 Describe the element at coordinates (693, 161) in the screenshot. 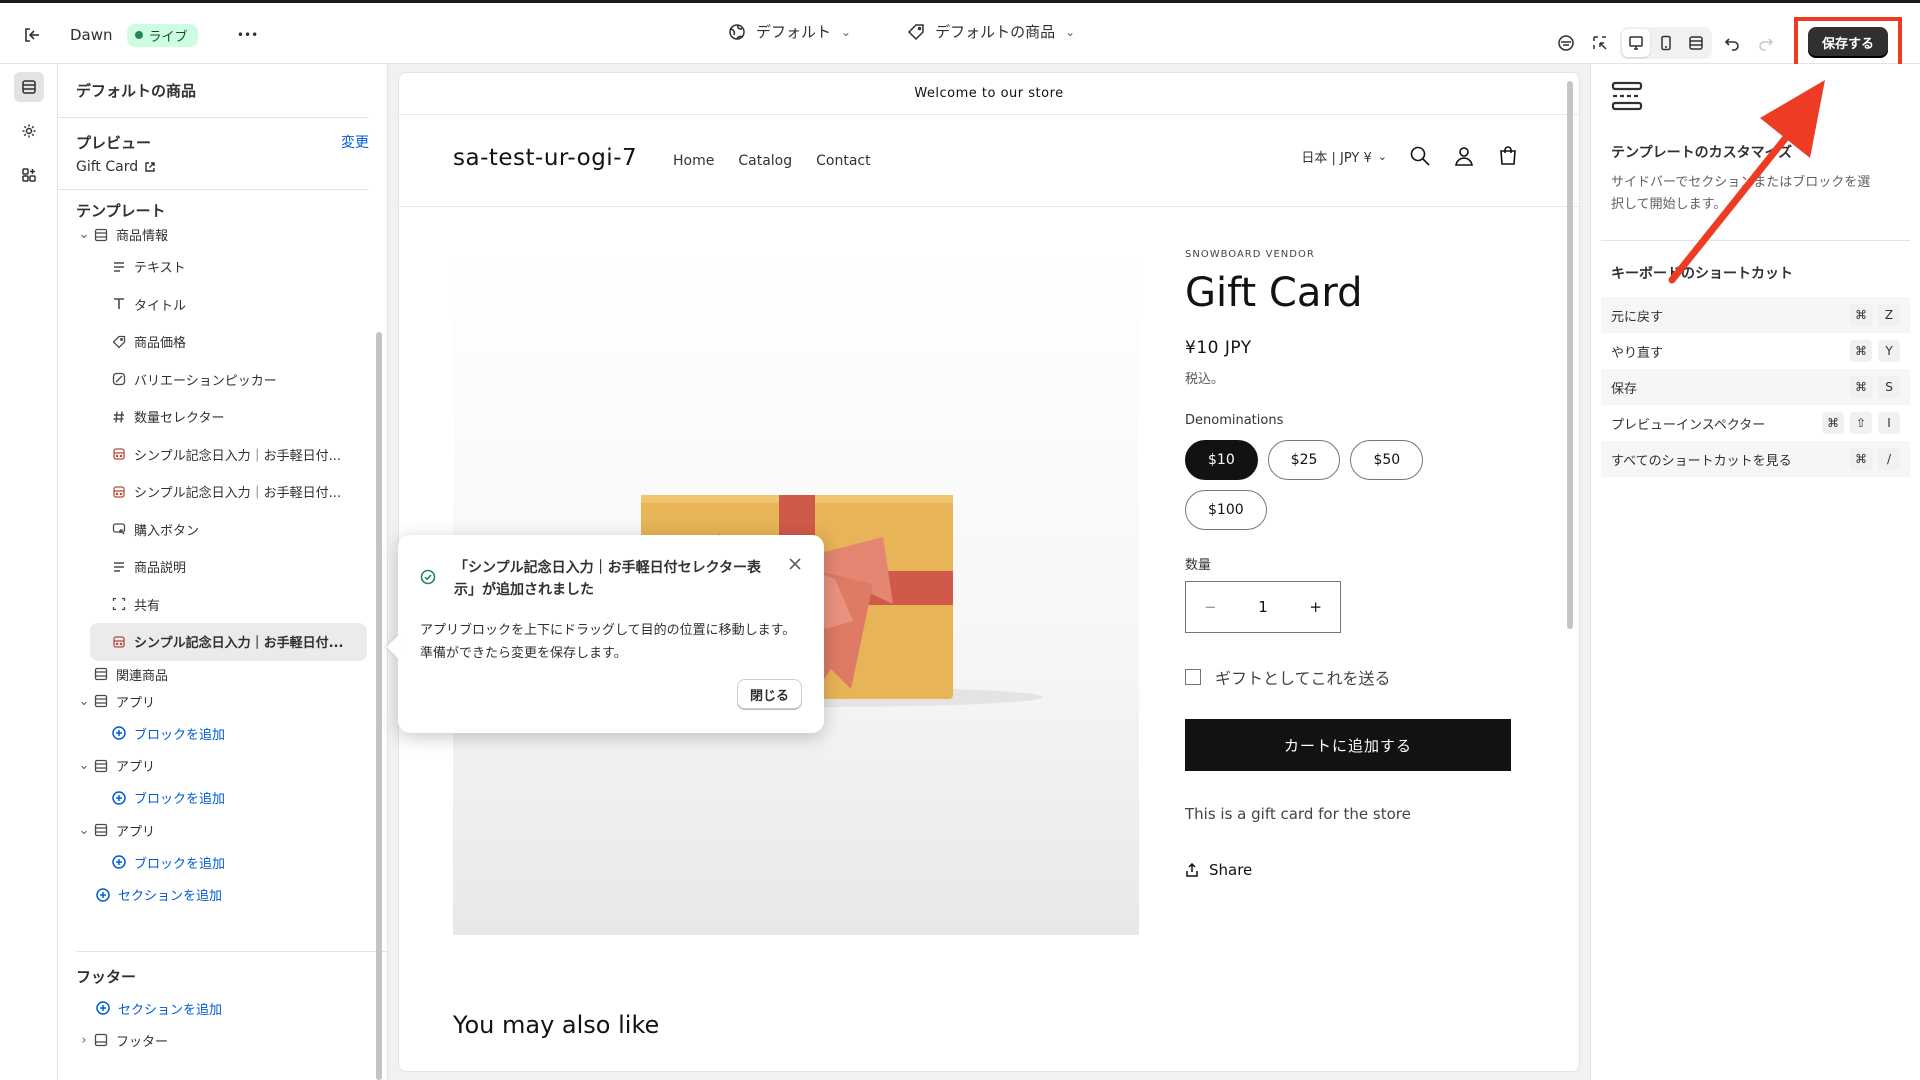

I see `nav-home: Home` at that location.